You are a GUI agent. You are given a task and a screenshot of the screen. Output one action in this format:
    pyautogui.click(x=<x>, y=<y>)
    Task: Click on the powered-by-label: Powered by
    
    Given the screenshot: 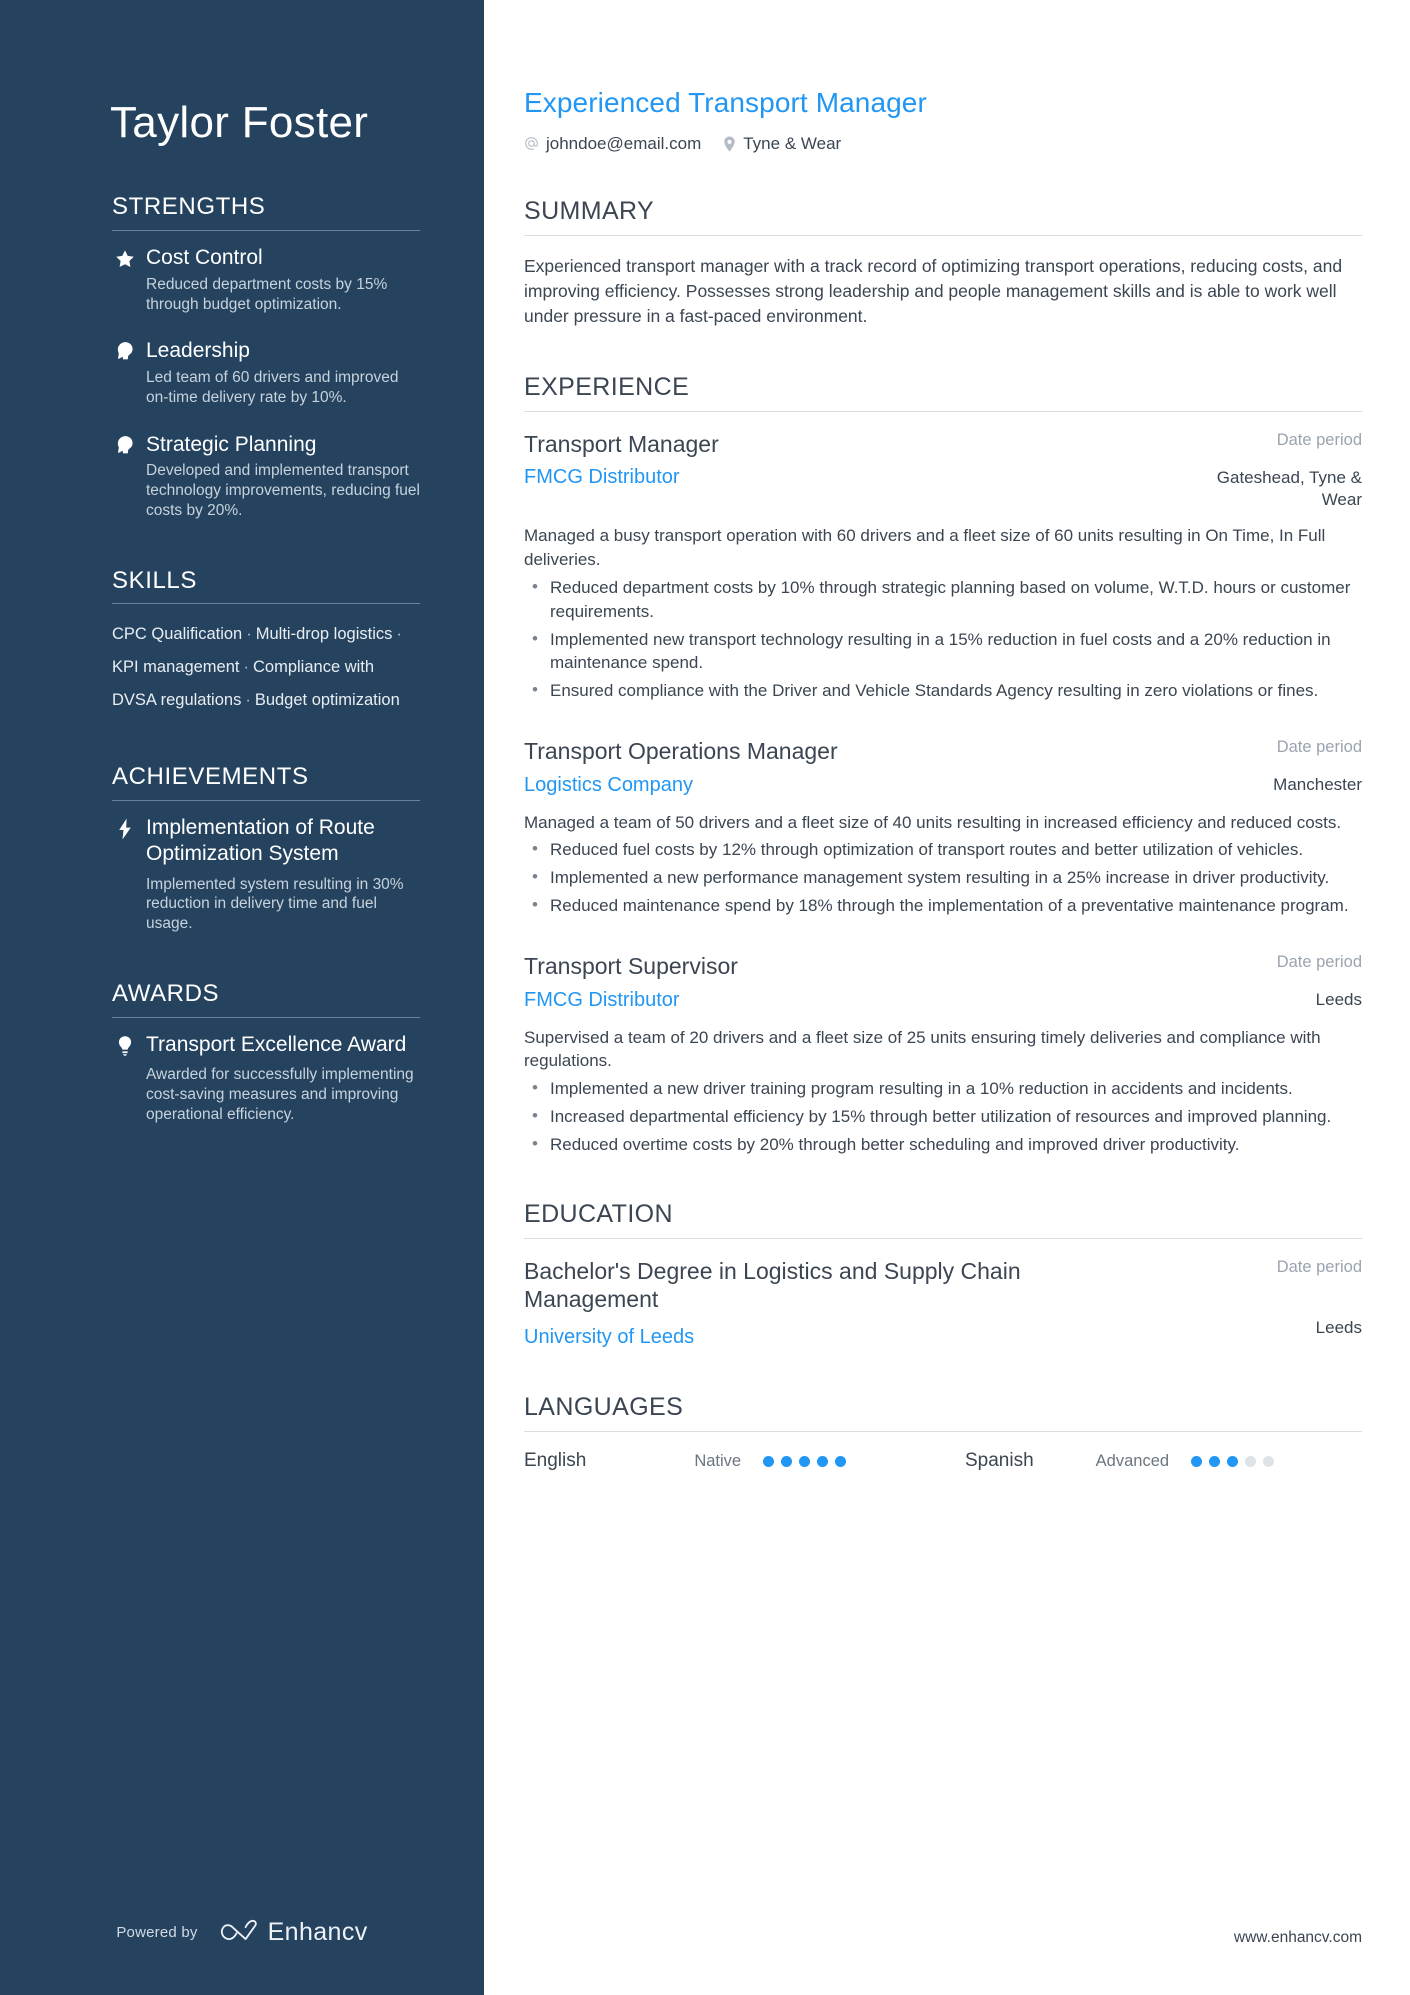 What is the action you would take?
    pyautogui.click(x=157, y=1932)
    